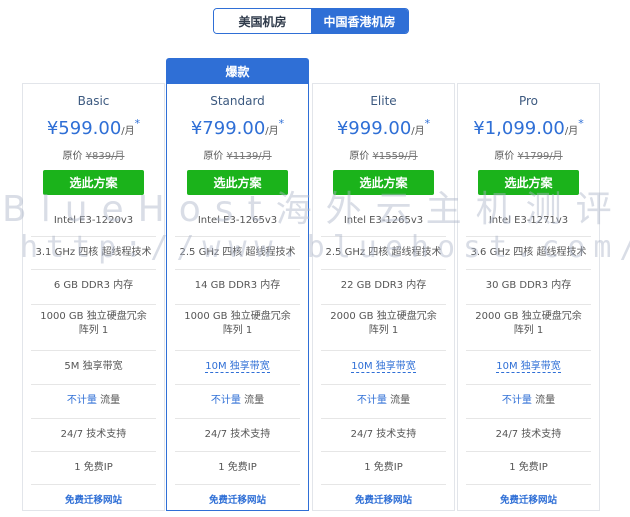 This screenshot has width=630, height=517. I want to click on feature-freq: 3.6 GHz 四核 超线程技术, so click(528, 252).